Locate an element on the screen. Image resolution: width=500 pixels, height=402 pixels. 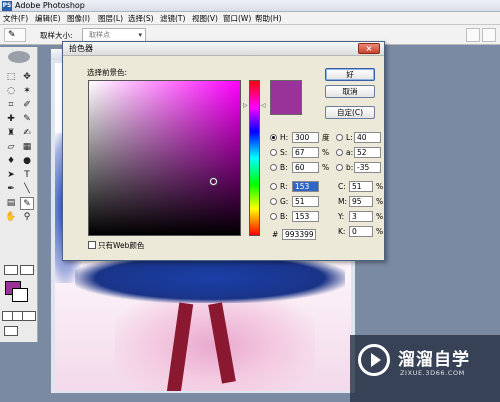
green-radio is located at coordinates (273, 201).